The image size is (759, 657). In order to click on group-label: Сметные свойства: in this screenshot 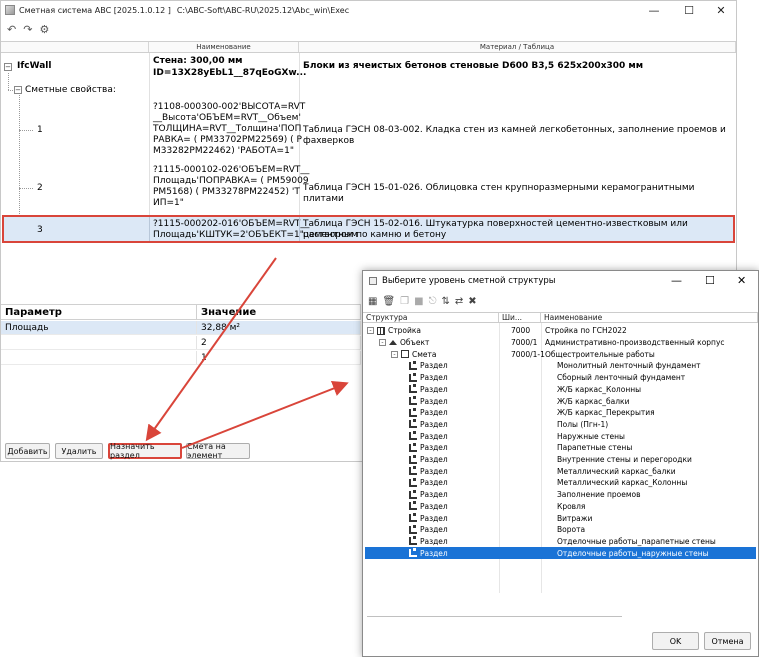, I will do `click(70, 90)`.